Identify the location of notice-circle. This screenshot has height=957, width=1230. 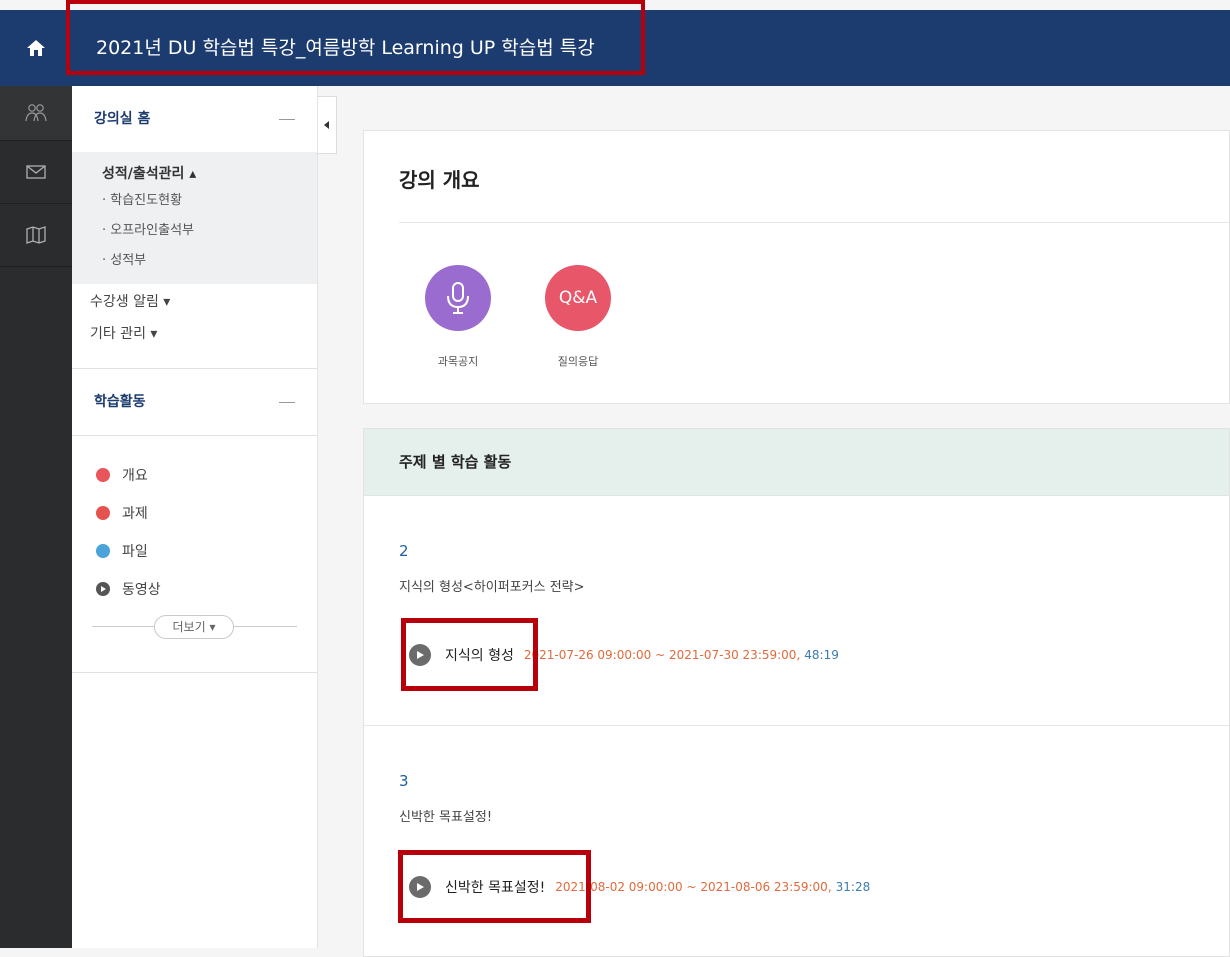
(458, 298).